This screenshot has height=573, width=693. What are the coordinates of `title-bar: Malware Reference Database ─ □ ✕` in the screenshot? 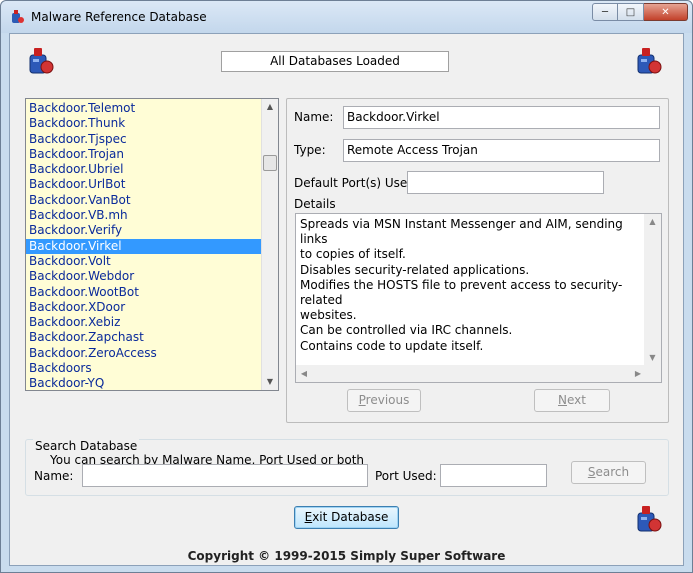 It's located at (346, 17).